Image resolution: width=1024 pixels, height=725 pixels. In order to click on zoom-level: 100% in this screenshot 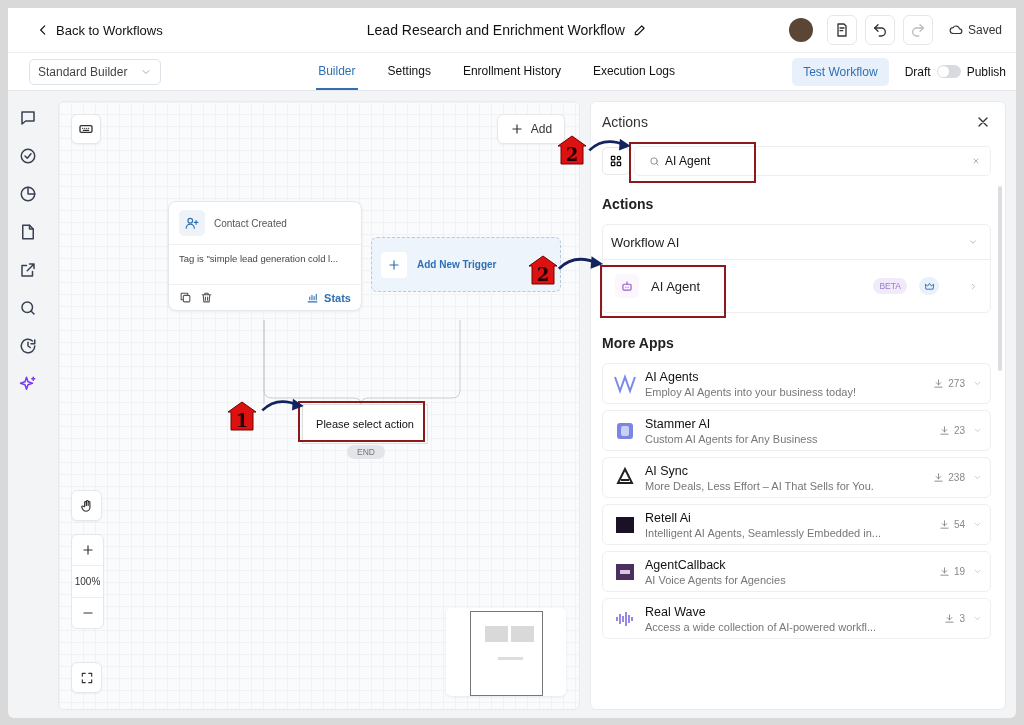, I will do `click(87, 581)`.